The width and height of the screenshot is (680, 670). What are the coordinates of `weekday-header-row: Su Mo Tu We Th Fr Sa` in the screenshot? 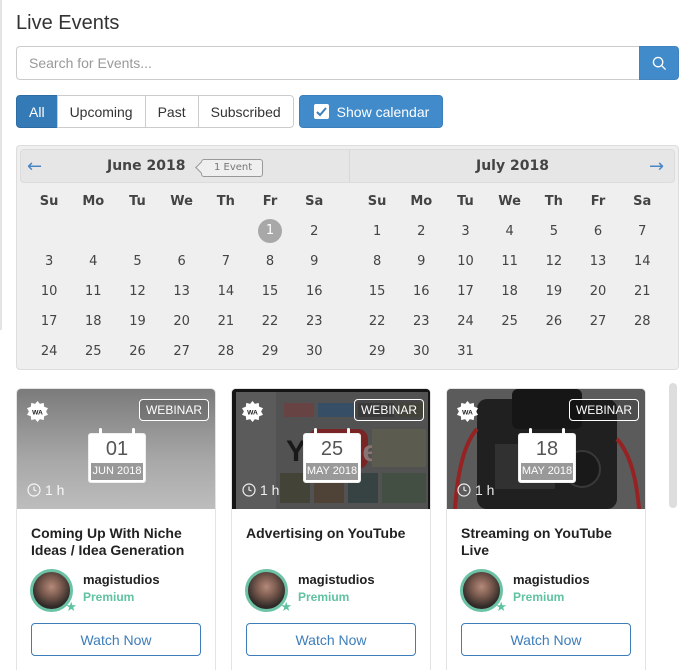 It's located at (182, 201).